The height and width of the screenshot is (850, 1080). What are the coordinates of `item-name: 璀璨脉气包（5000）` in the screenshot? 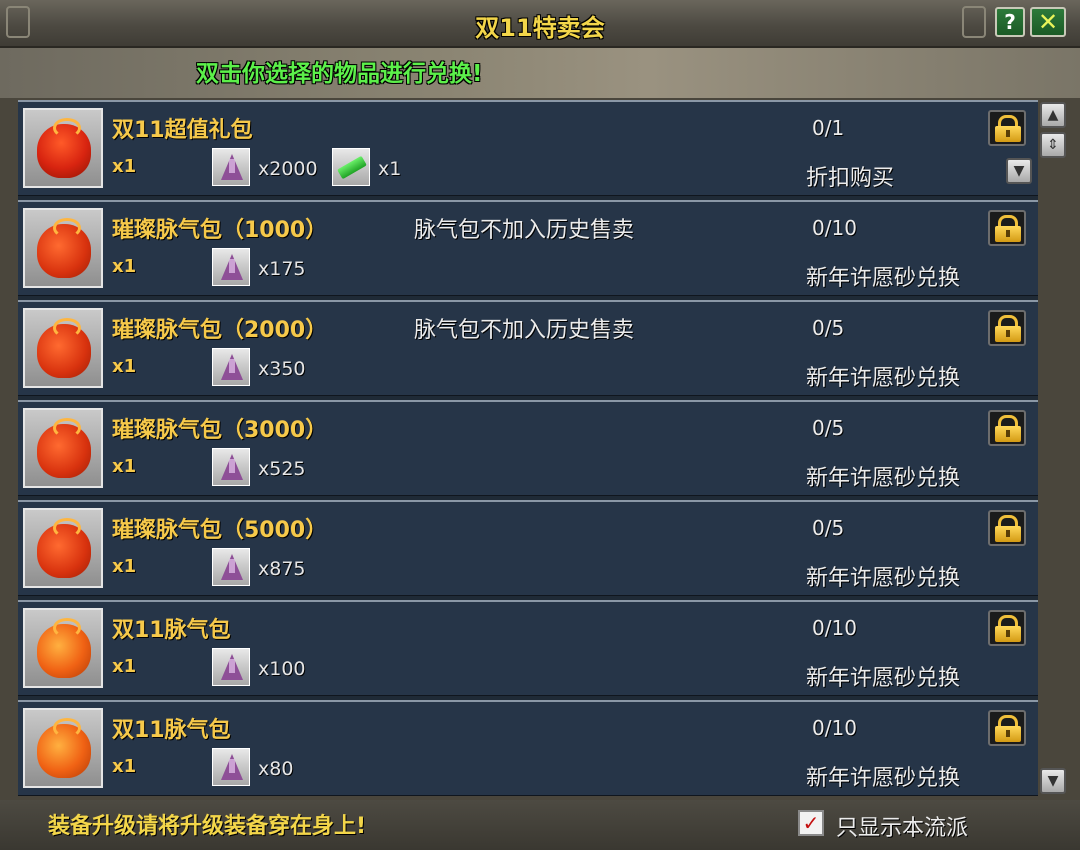 It's located at (220, 530).